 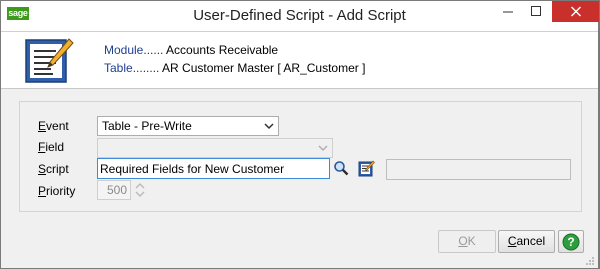 I want to click on module-row: Module...... Accounts Receivable, so click(x=191, y=50).